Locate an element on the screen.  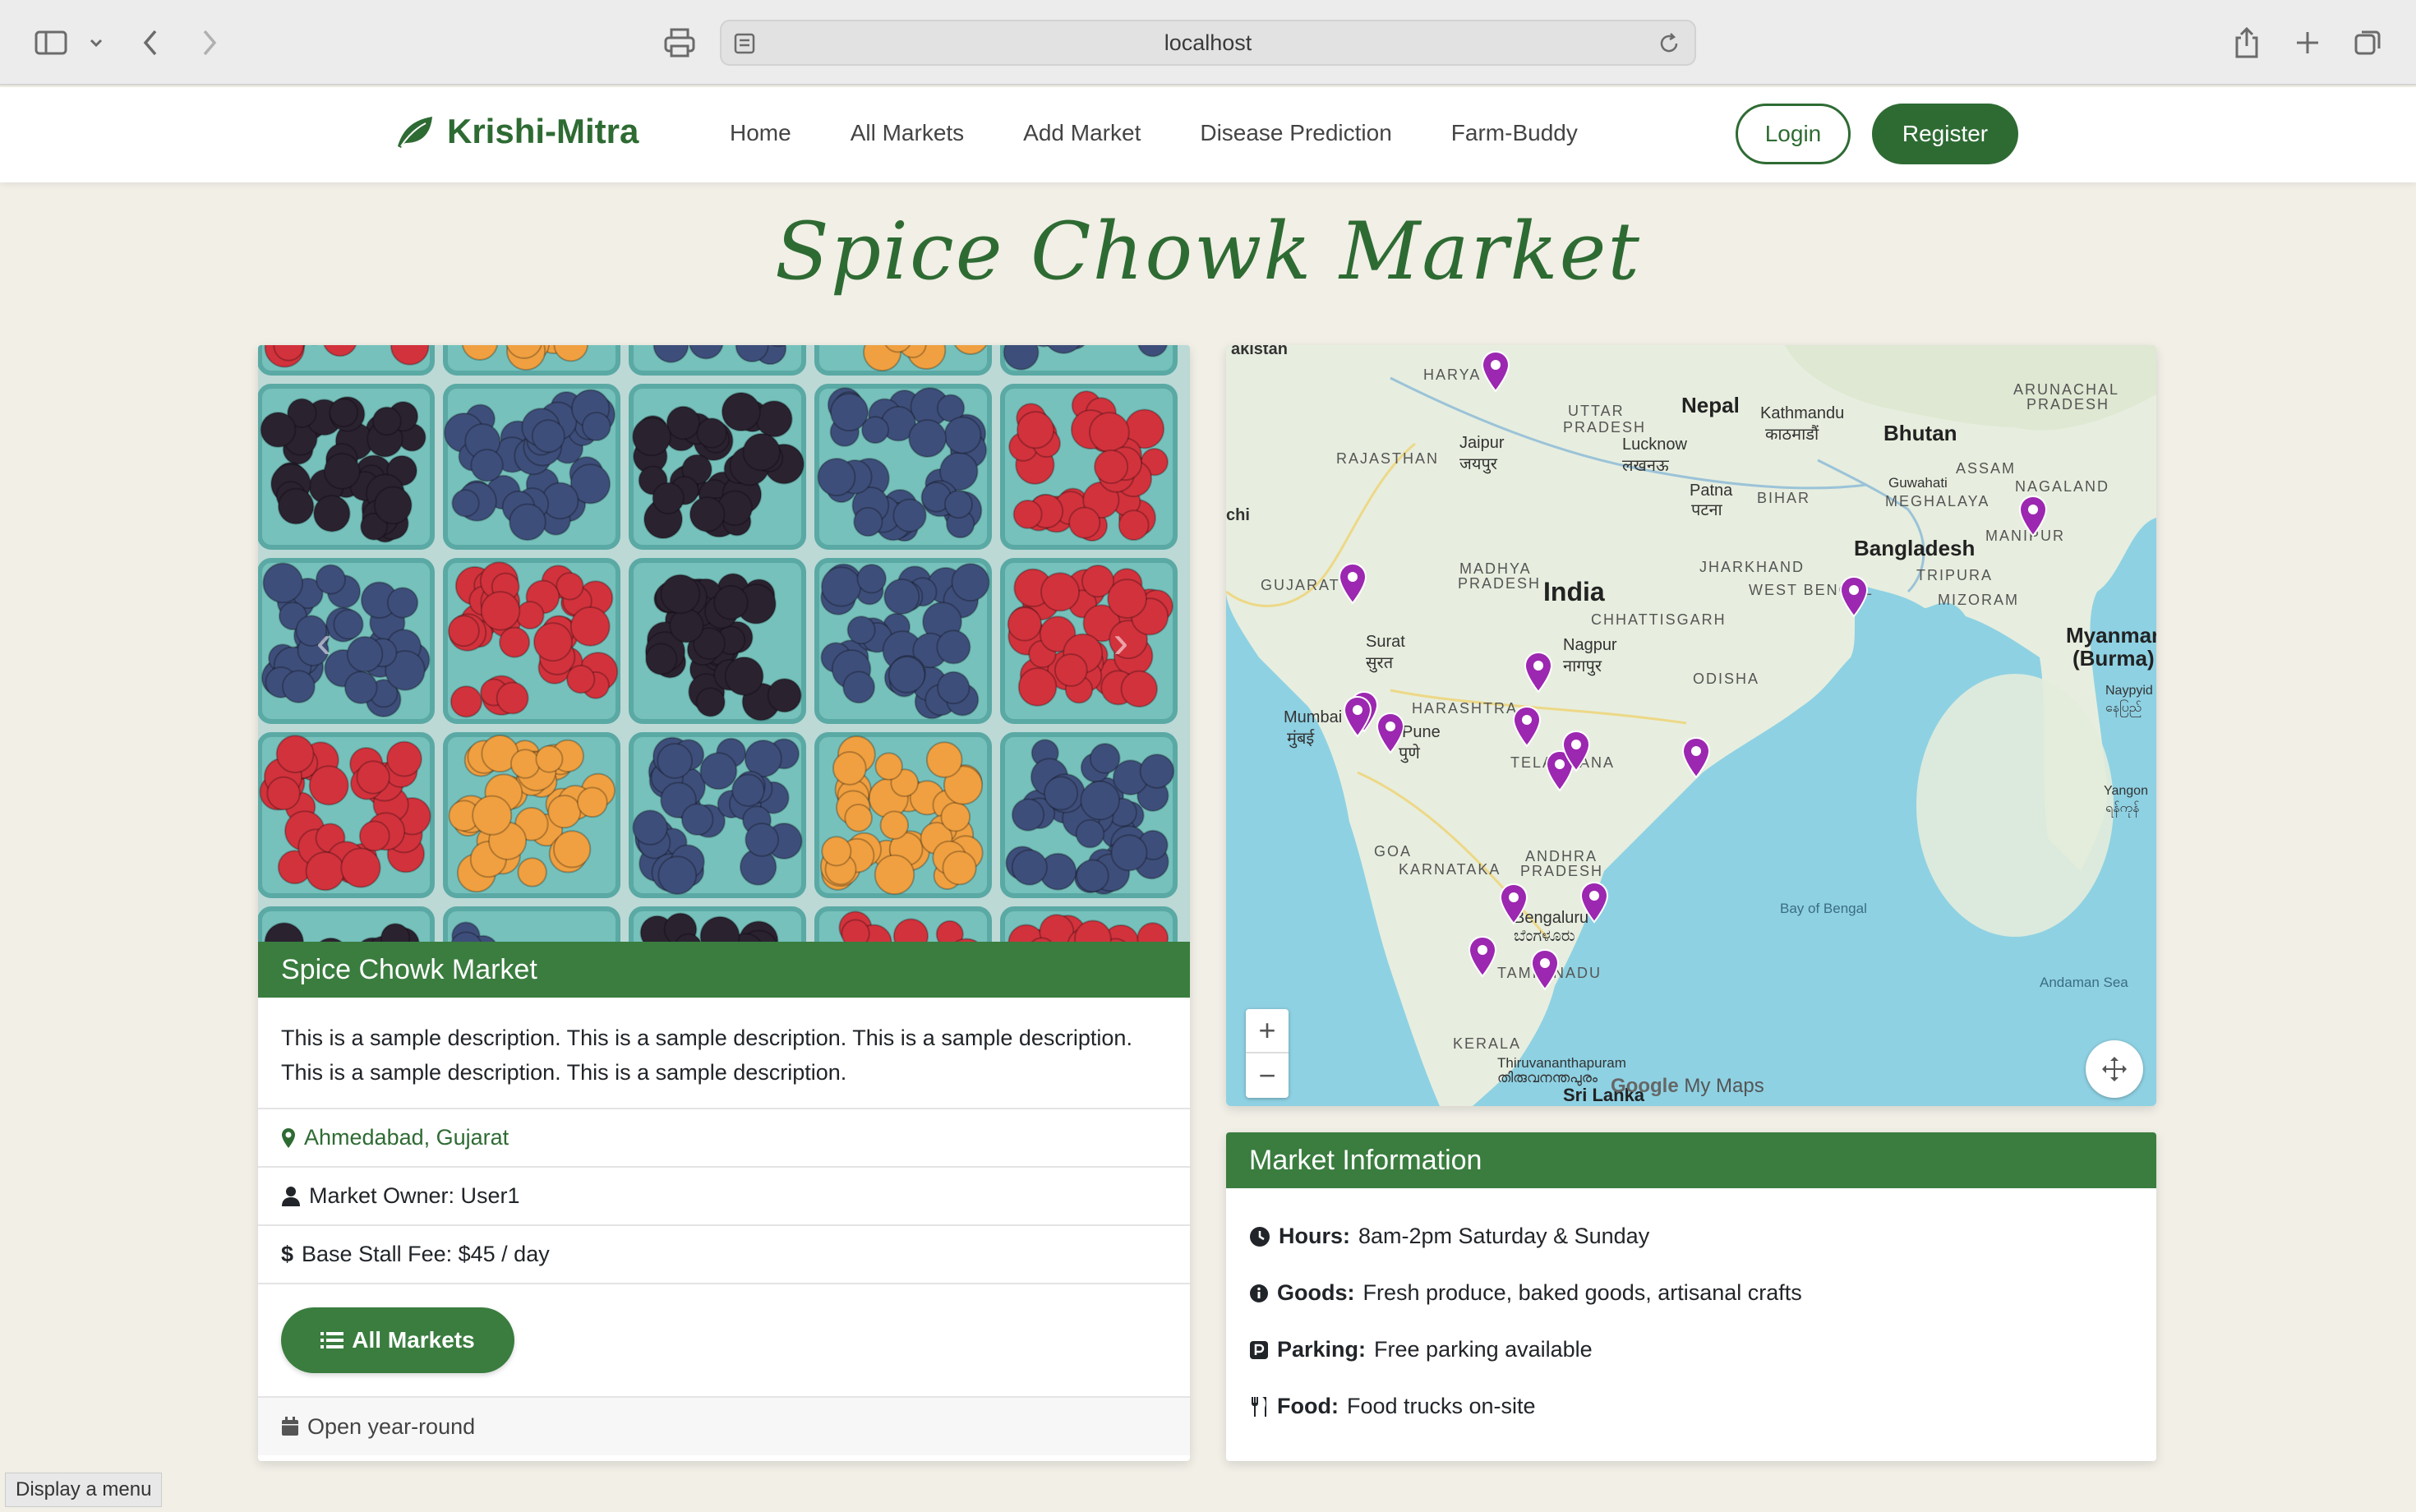
map-label-bay-of-bengal: Bay of Bengal is located at coordinates (1823, 908).